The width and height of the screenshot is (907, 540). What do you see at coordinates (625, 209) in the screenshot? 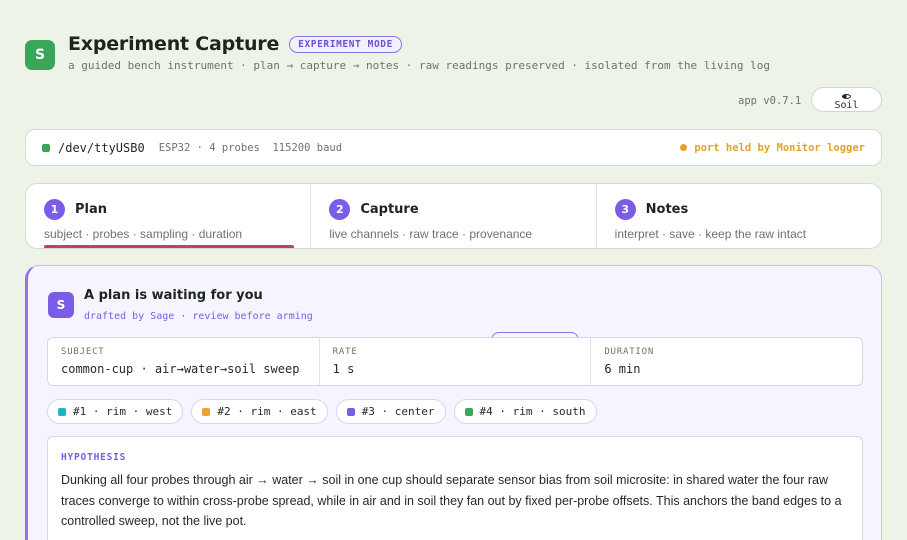
I see `step-number-badge: 3` at bounding box center [625, 209].